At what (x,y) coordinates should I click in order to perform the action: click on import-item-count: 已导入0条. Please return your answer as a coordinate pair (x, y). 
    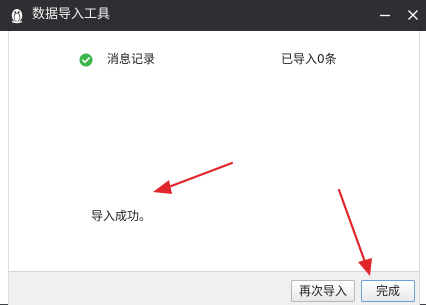
    Looking at the image, I should click on (309, 59).